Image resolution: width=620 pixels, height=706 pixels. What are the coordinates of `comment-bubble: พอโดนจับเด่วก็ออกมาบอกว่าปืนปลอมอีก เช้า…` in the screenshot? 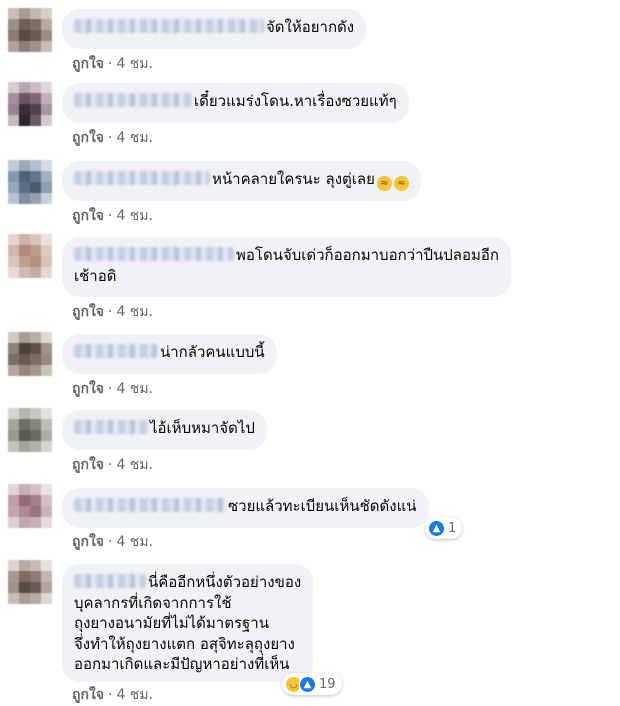 It's located at (286, 267).